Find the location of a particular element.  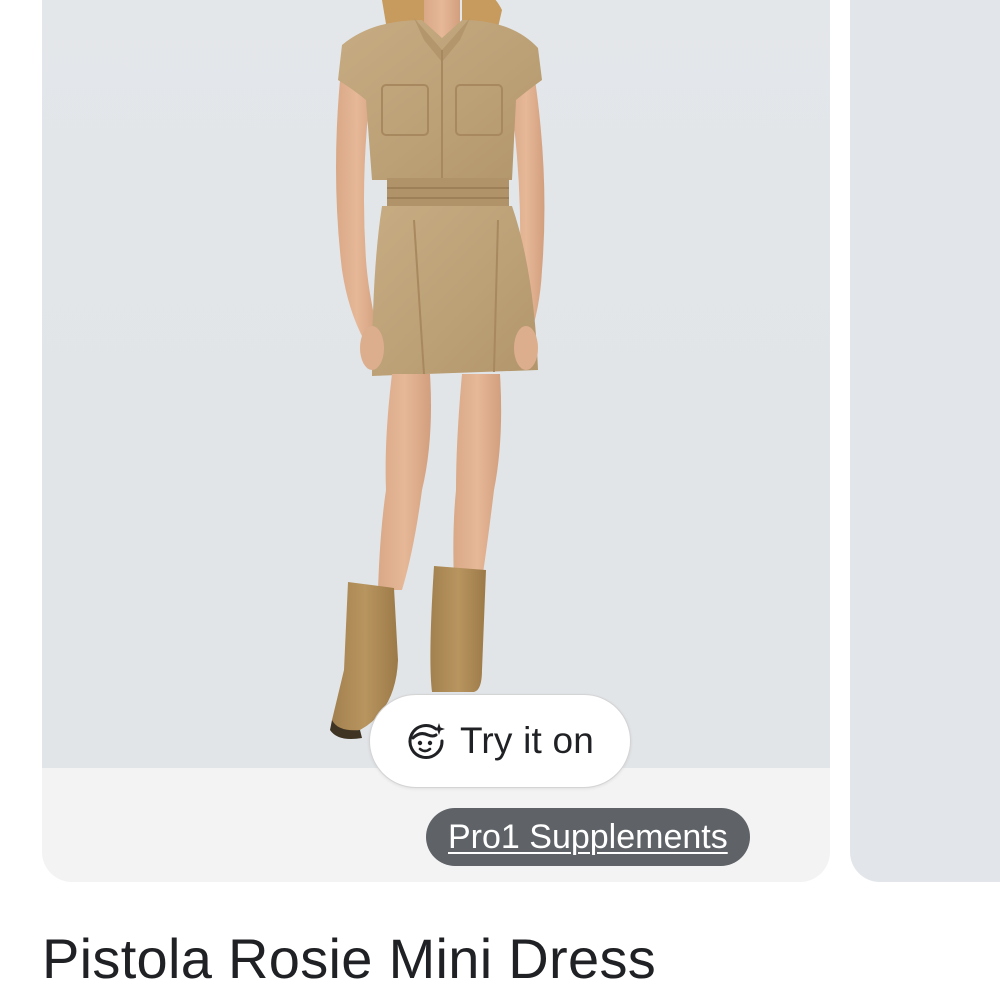

next-product-card is located at coordinates (925, 441).